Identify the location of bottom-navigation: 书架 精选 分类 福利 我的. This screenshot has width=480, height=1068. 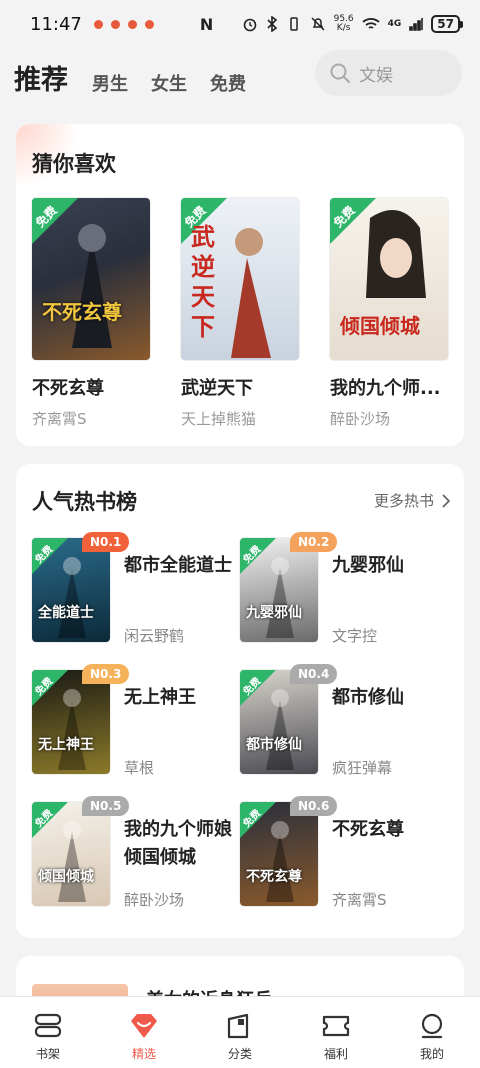
(240, 1032).